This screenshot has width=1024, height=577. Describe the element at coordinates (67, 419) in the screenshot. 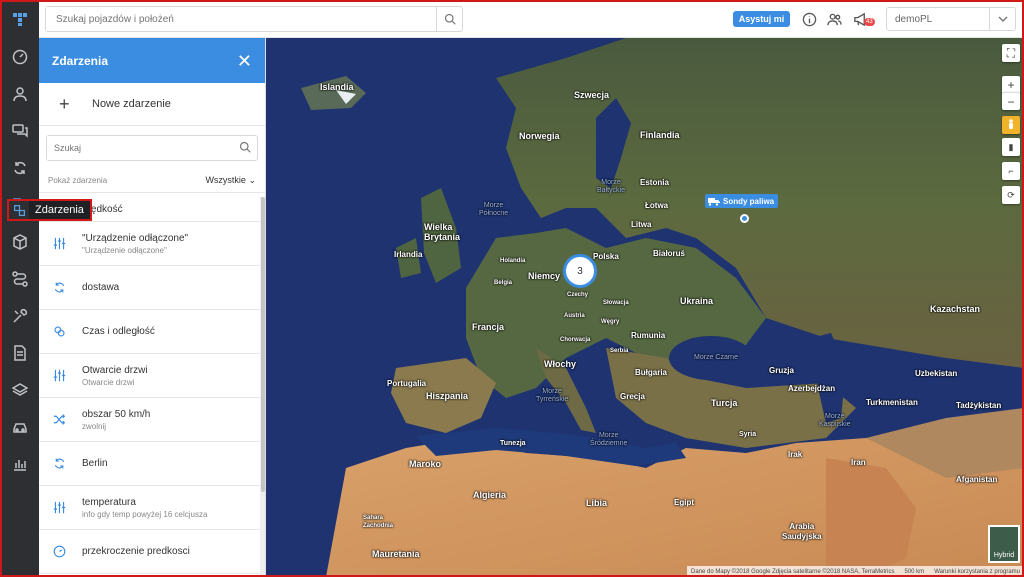

I see `shuffle-icon` at that location.